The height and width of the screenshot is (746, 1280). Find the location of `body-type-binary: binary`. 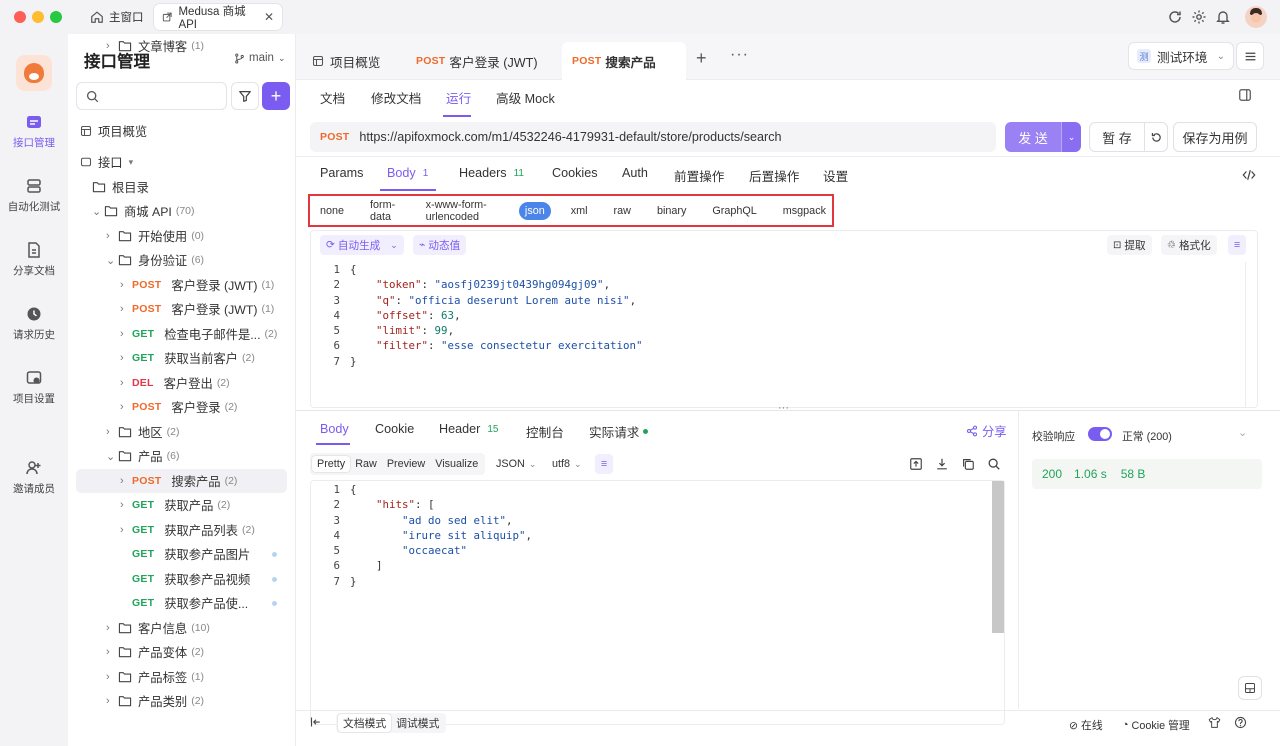

body-type-binary: binary is located at coordinates (671, 211).